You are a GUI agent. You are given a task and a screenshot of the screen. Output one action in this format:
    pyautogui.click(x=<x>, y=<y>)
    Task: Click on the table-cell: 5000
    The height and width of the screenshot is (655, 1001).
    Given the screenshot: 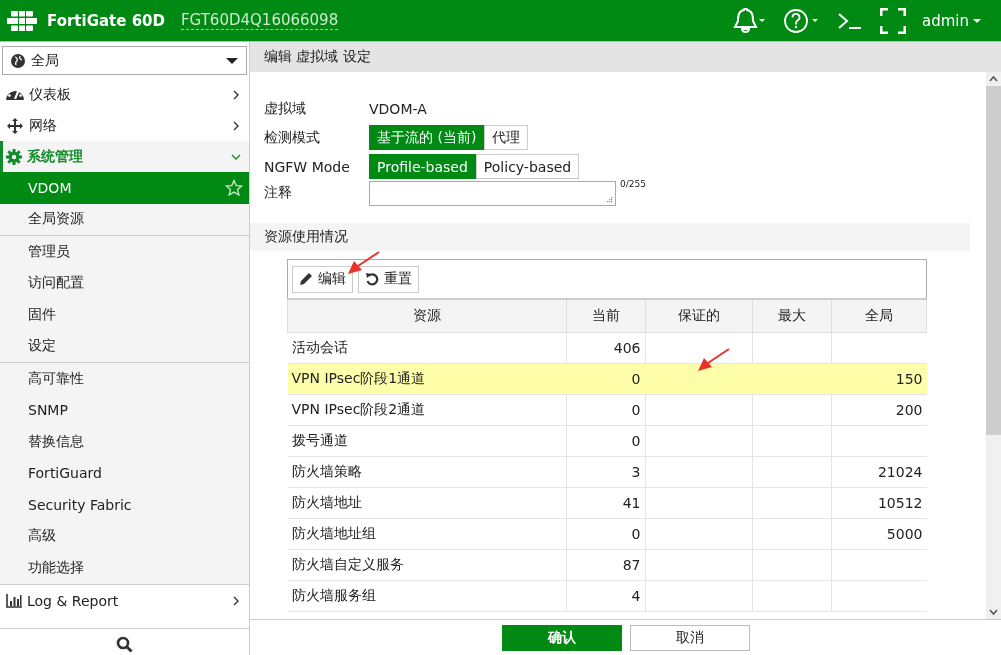 What is the action you would take?
    pyautogui.click(x=904, y=534)
    